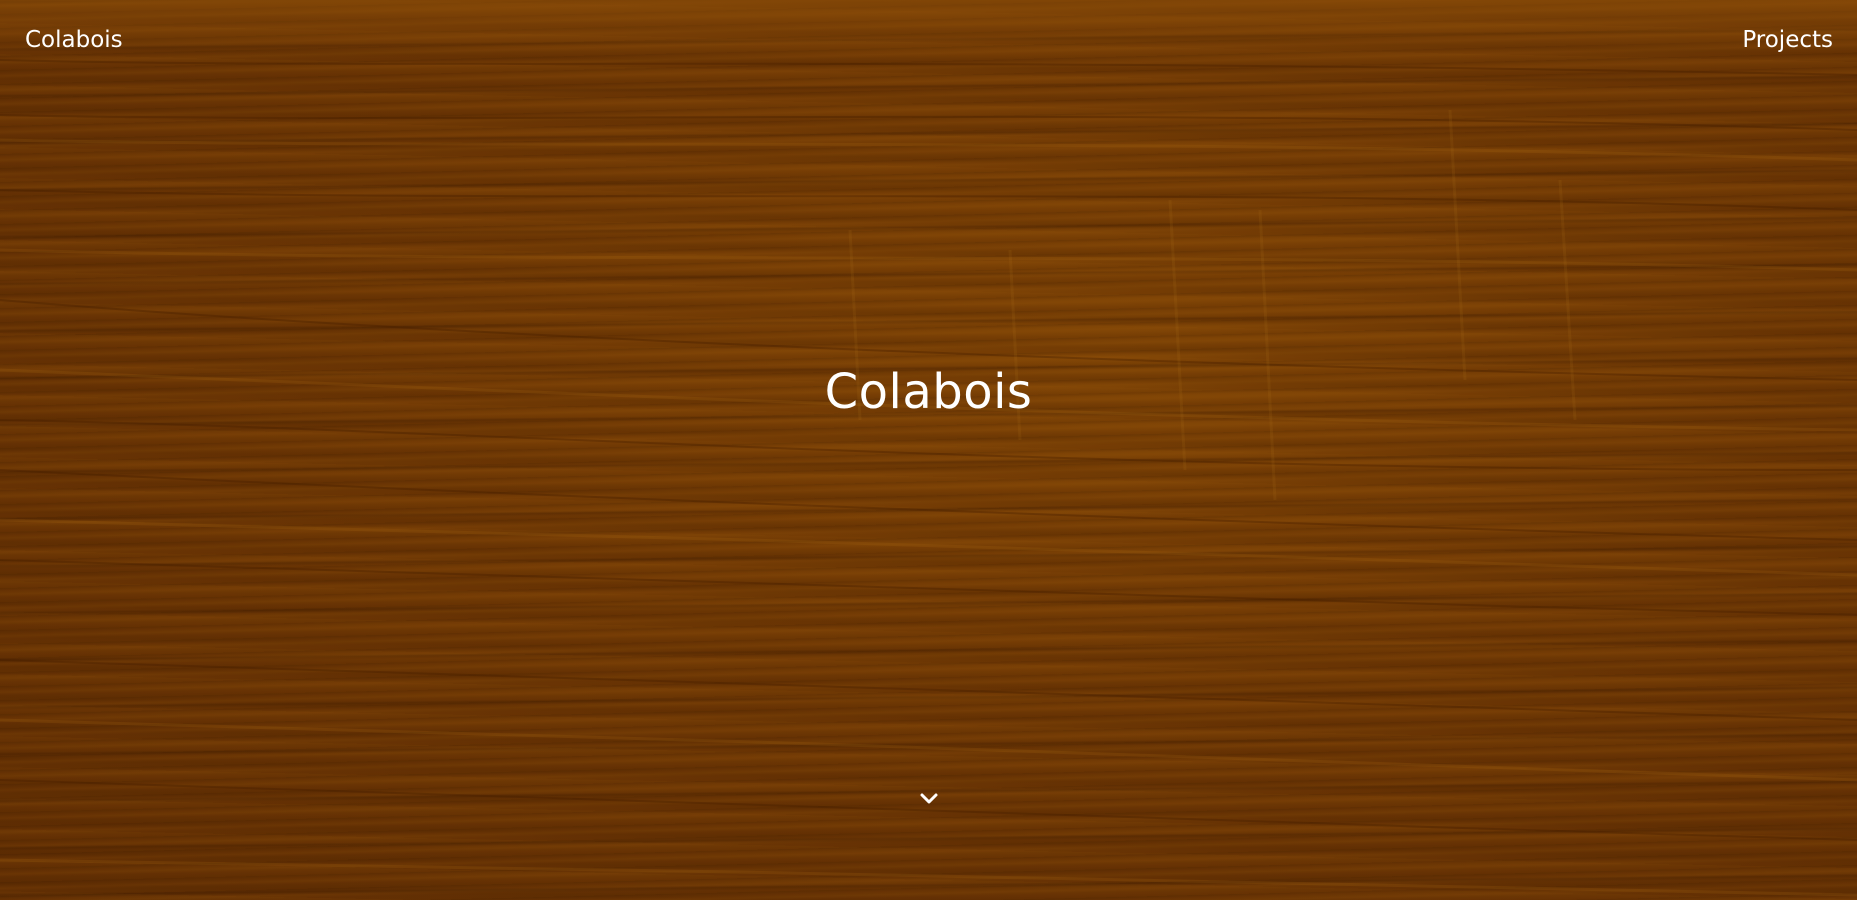 Image resolution: width=1857 pixels, height=900 pixels. I want to click on nav-brand-link: Colabois, so click(74, 40).